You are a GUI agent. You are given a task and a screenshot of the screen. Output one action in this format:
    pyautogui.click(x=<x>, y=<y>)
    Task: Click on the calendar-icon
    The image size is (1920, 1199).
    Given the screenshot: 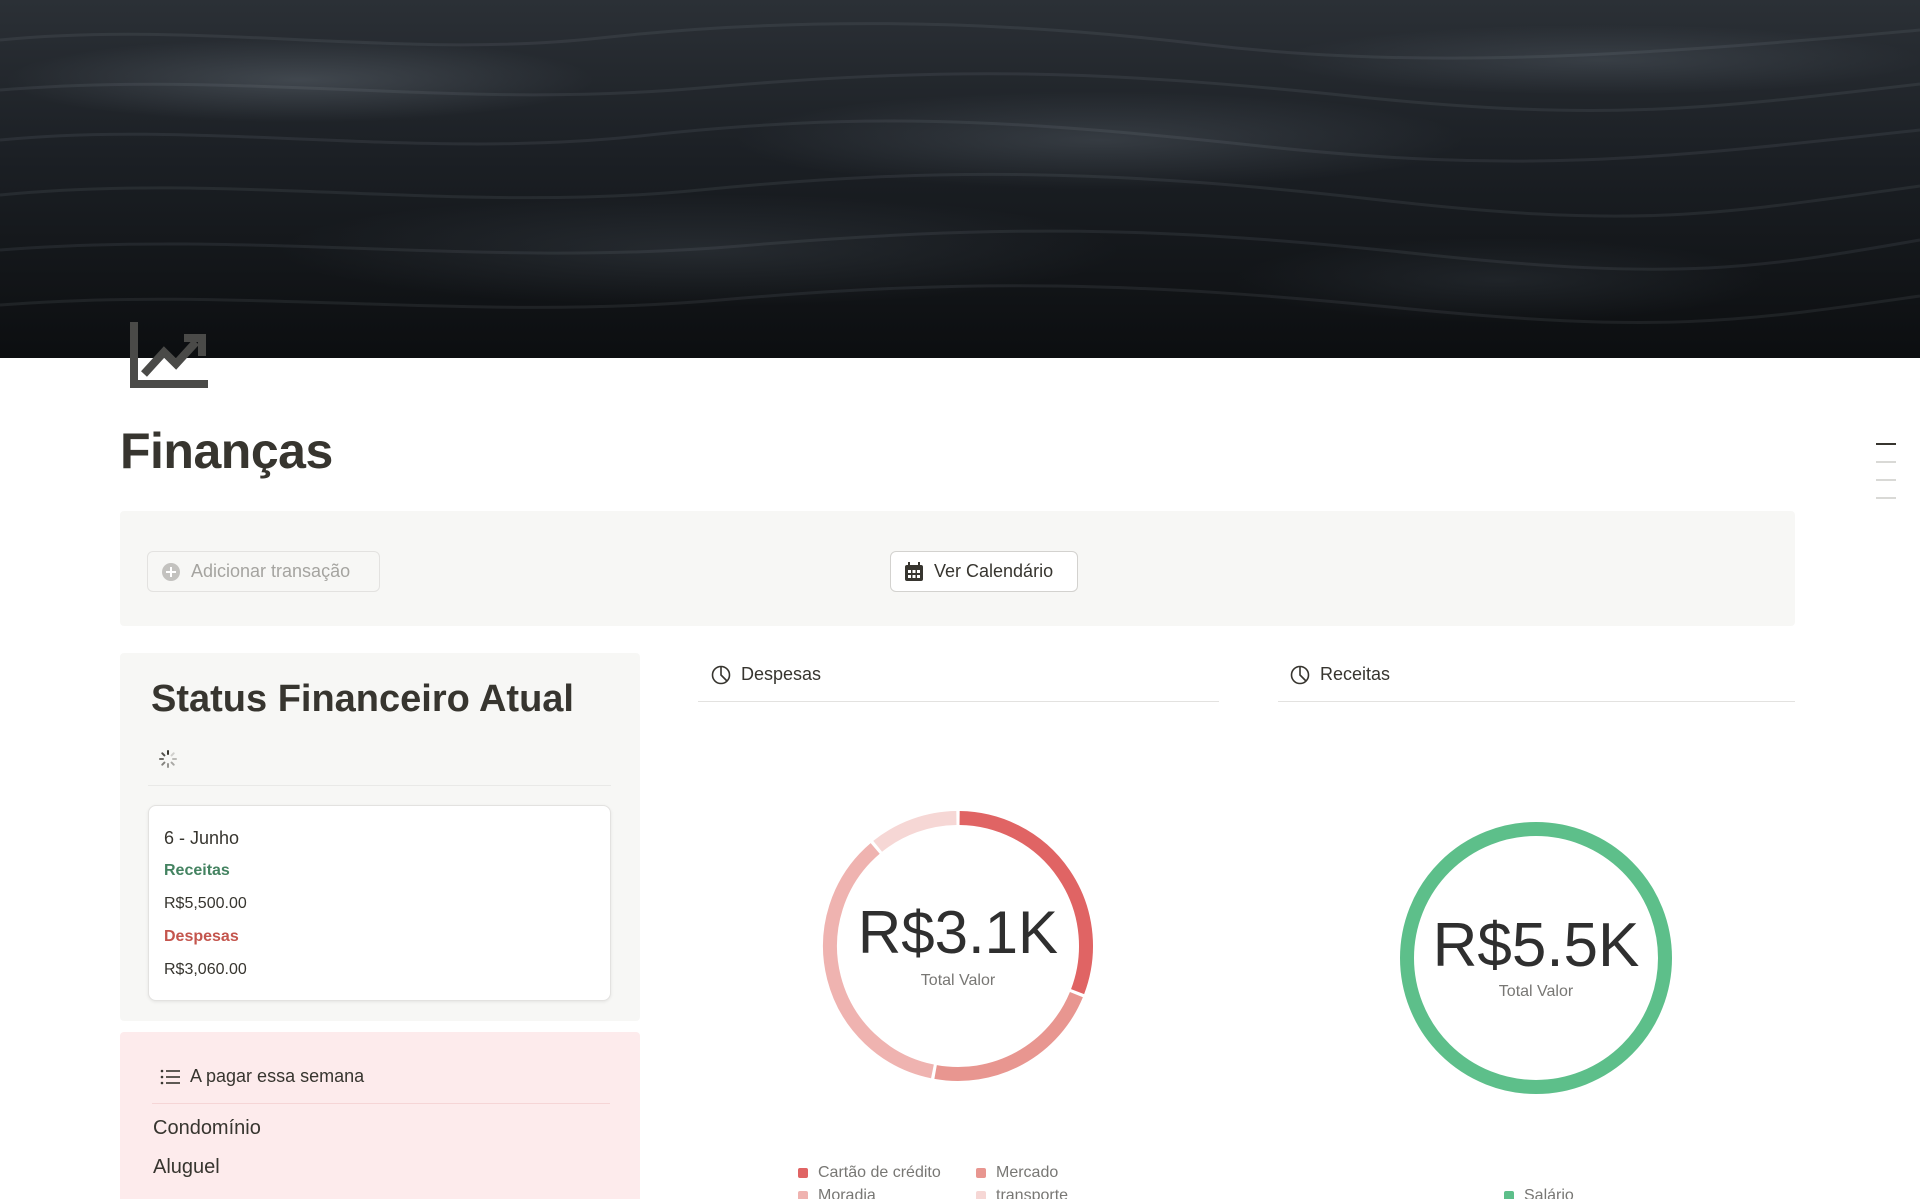 What is the action you would take?
    pyautogui.click(x=914, y=571)
    